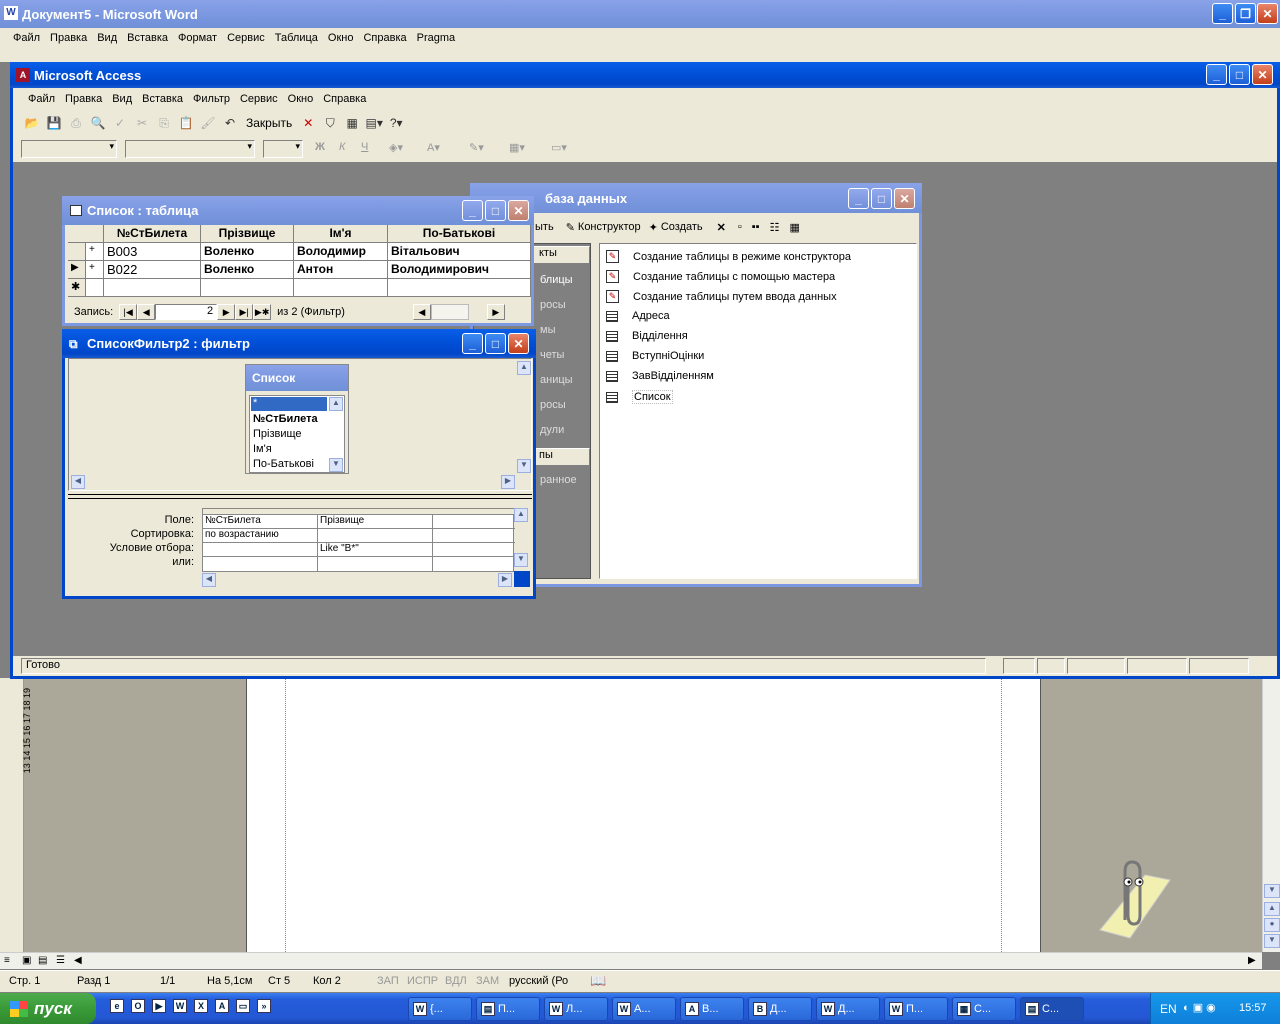 The width and height of the screenshot is (1280, 1024). Describe the element at coordinates (598, 981) in the screenshot. I see `spelling-status-icon: 📖` at that location.